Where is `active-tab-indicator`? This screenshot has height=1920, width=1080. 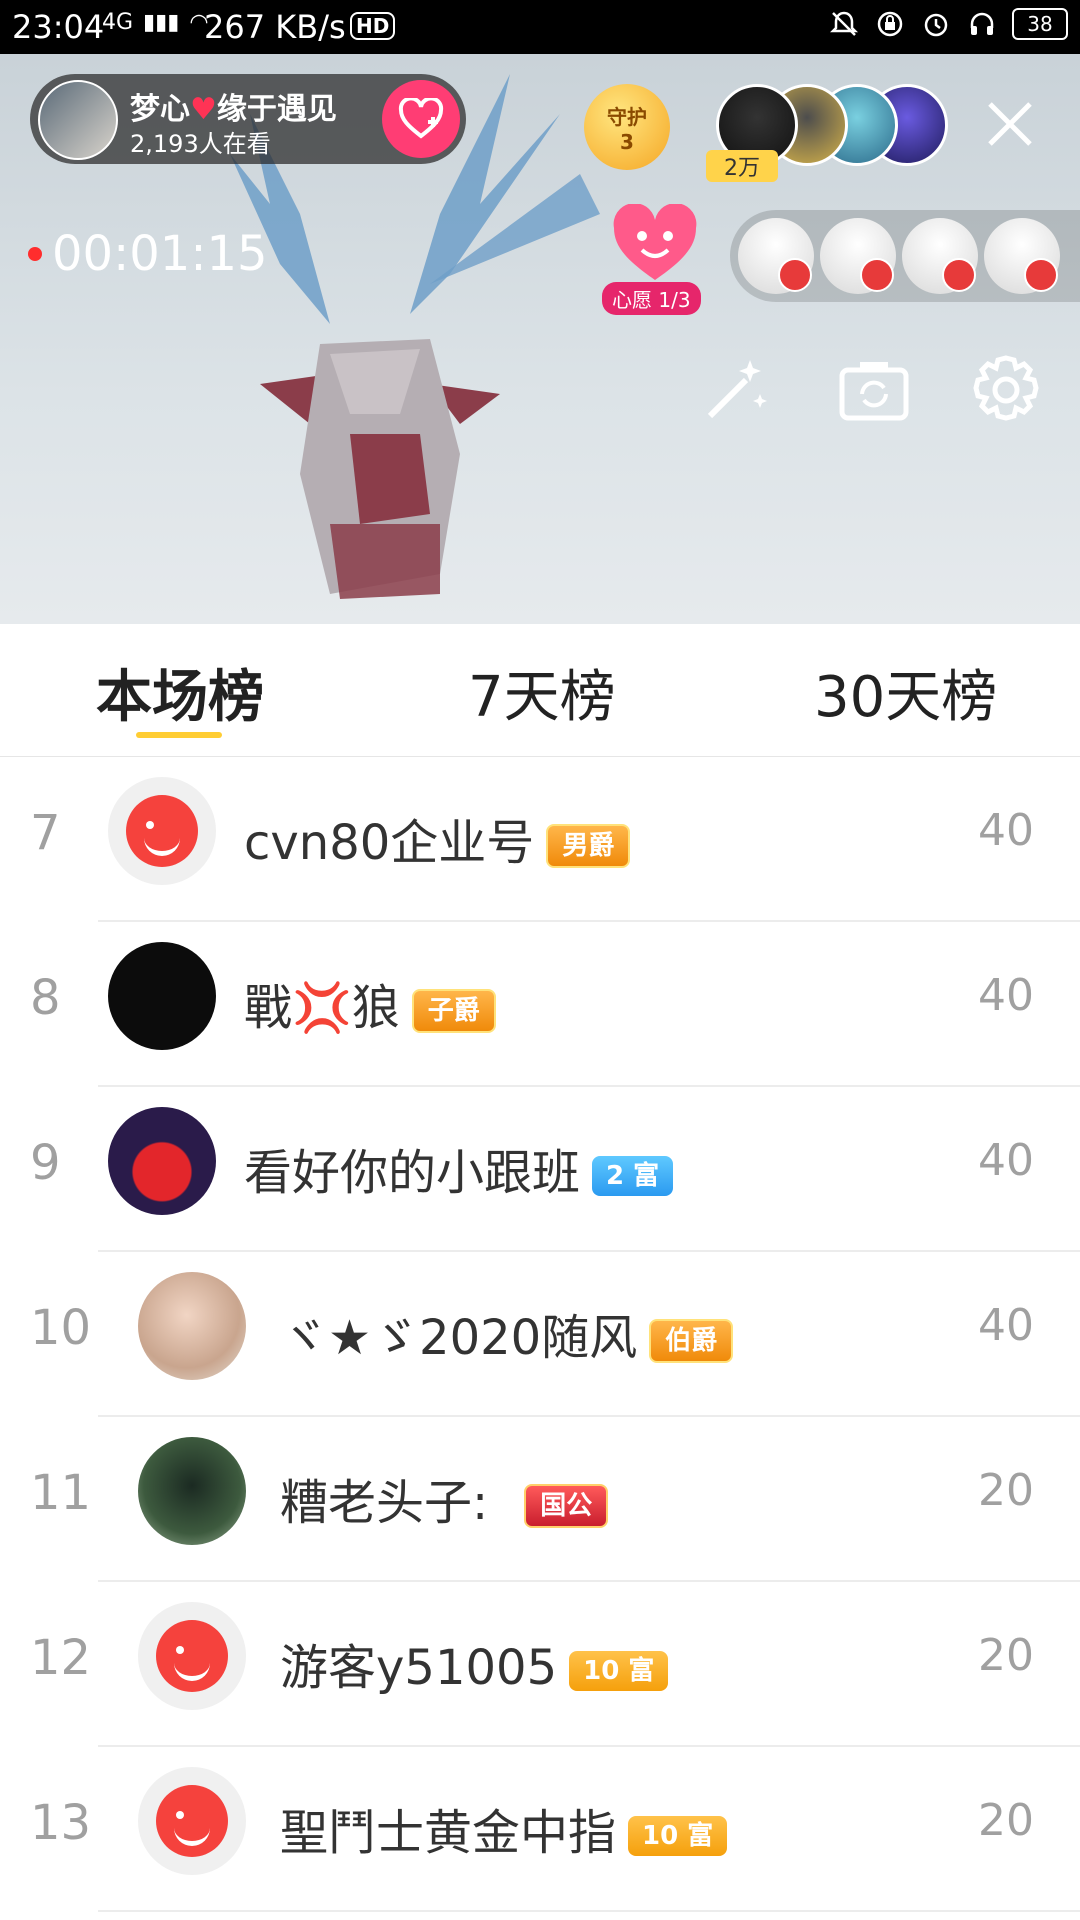 active-tab-indicator is located at coordinates (179, 735).